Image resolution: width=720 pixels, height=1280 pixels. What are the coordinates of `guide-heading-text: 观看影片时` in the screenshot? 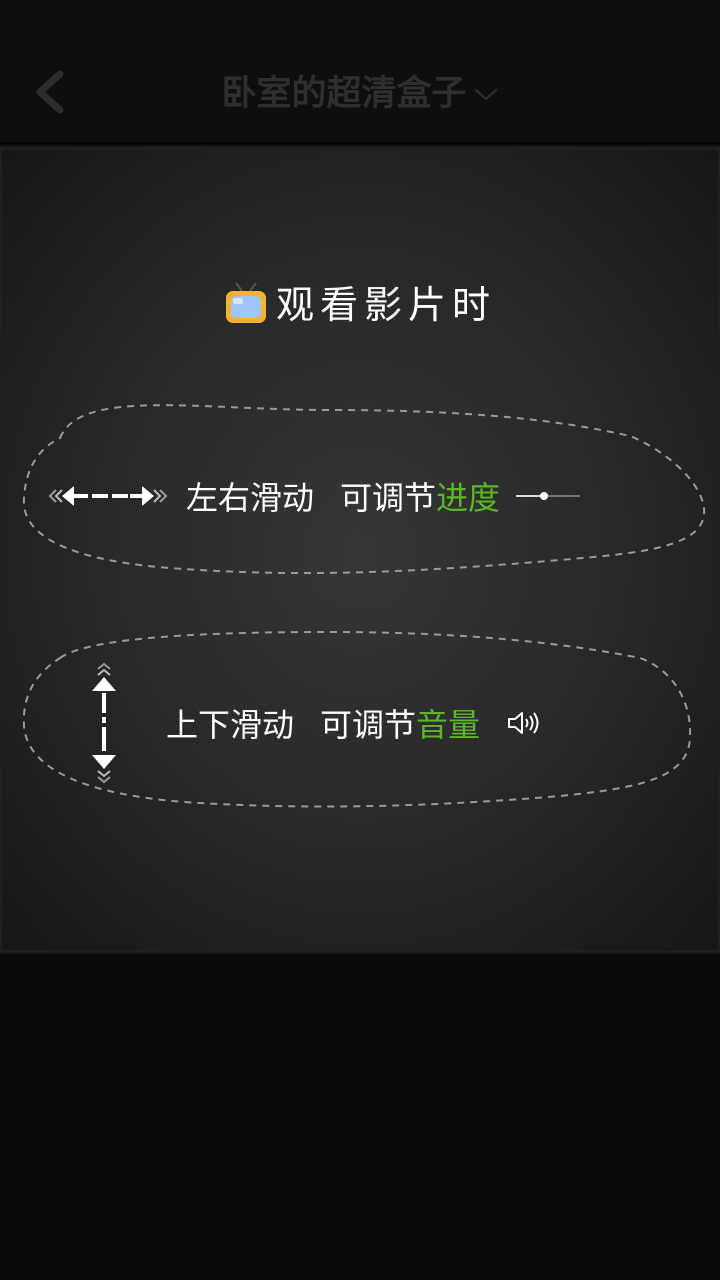 It's located at (385, 305).